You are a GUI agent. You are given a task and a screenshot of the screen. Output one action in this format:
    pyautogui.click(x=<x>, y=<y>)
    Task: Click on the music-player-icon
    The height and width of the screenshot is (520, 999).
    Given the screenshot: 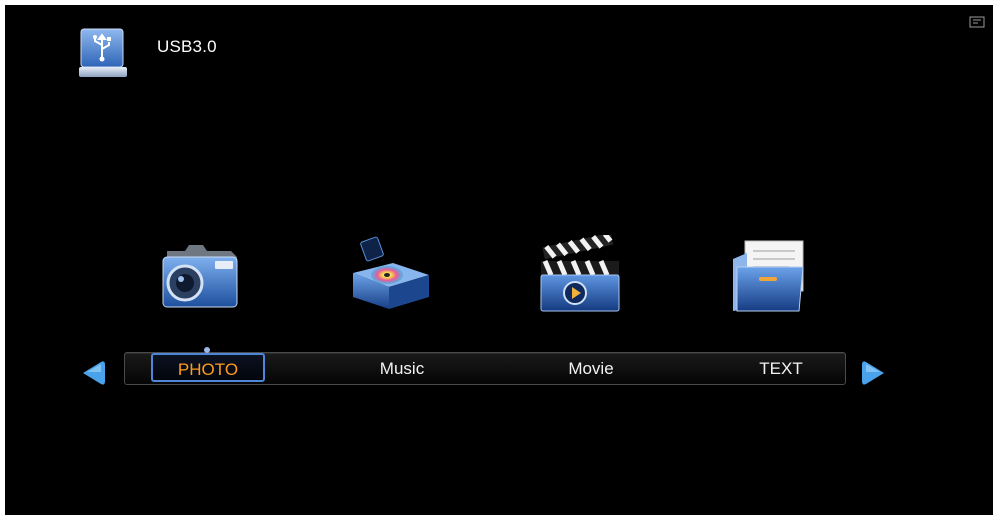 What is the action you would take?
    pyautogui.click(x=389, y=274)
    